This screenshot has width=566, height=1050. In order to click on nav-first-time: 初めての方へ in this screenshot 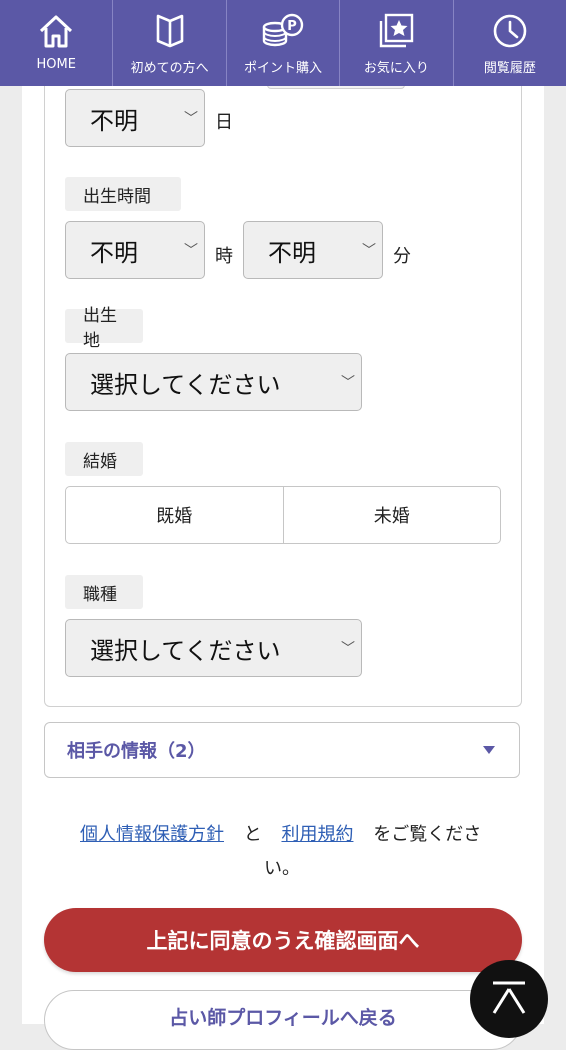, I will do `click(170, 43)`.